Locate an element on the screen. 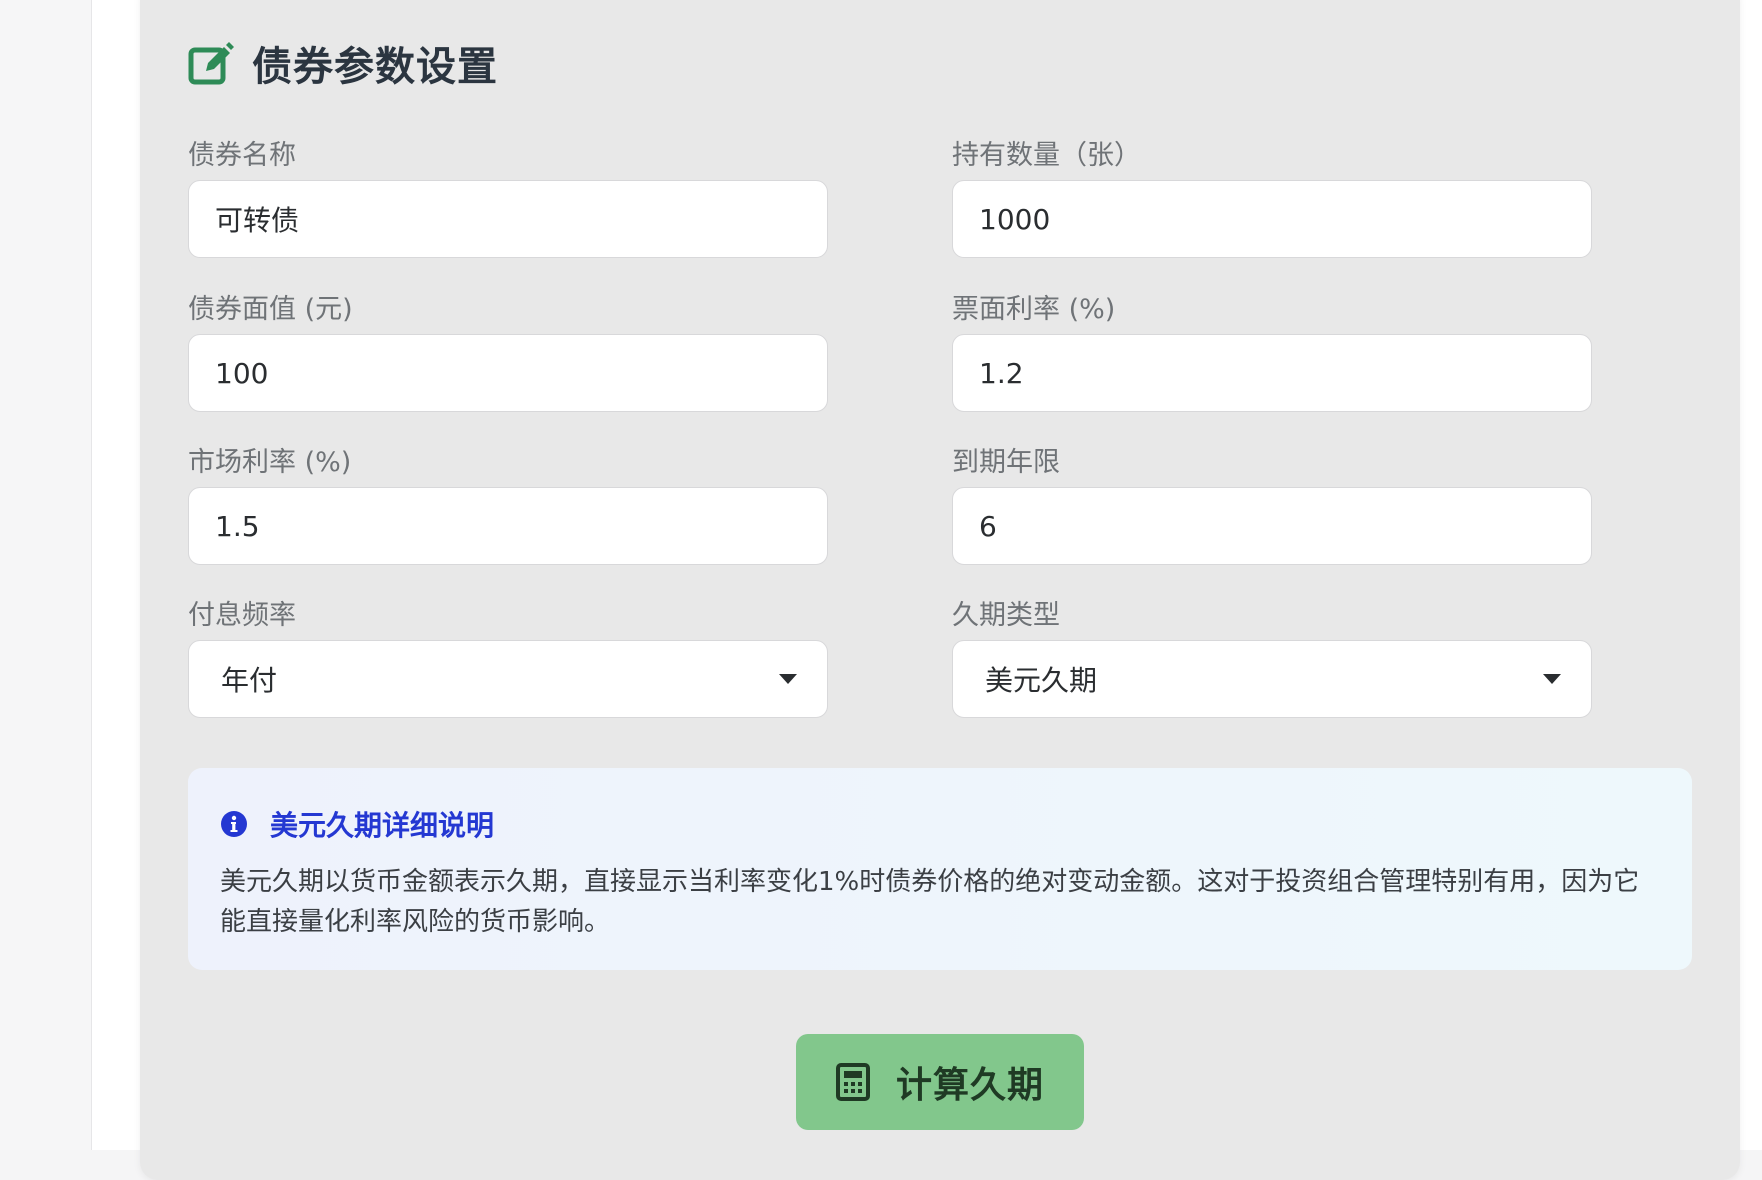  info-header: 美元久期详细说明 is located at coordinates (941, 824).